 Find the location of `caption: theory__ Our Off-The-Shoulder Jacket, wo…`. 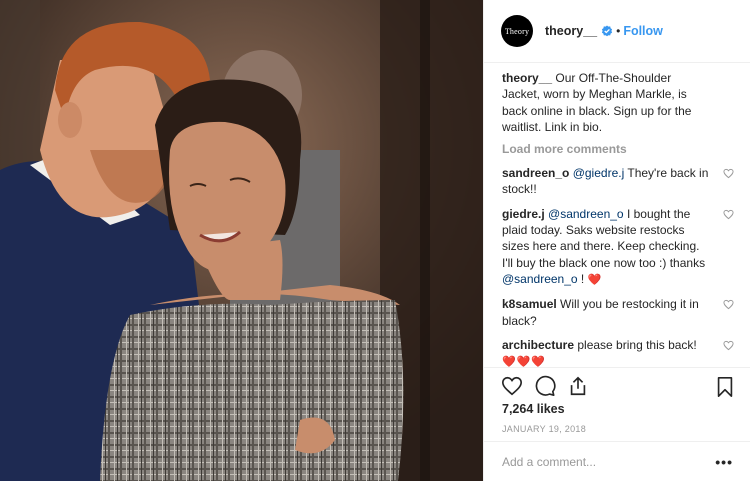

caption: theory__ Our Off-The-Shoulder Jacket, wo… is located at coordinates (618, 102).